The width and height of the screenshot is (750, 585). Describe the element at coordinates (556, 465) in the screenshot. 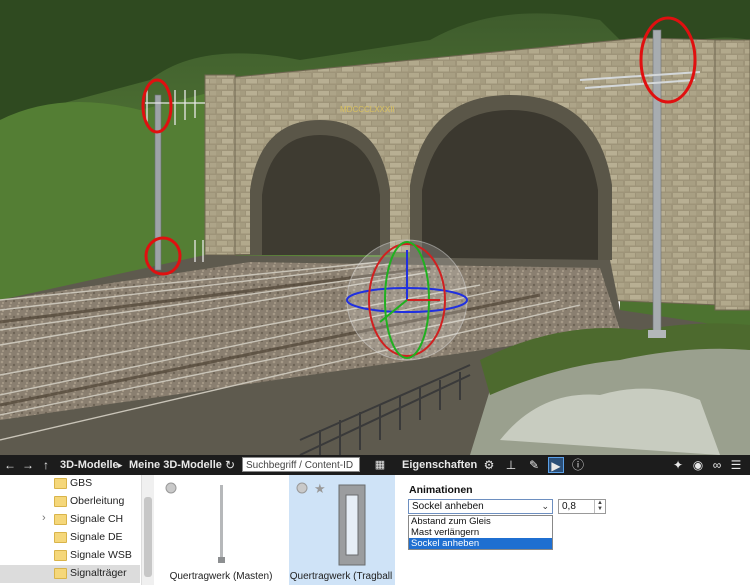

I see `animation-tab-icon: ▶` at that location.